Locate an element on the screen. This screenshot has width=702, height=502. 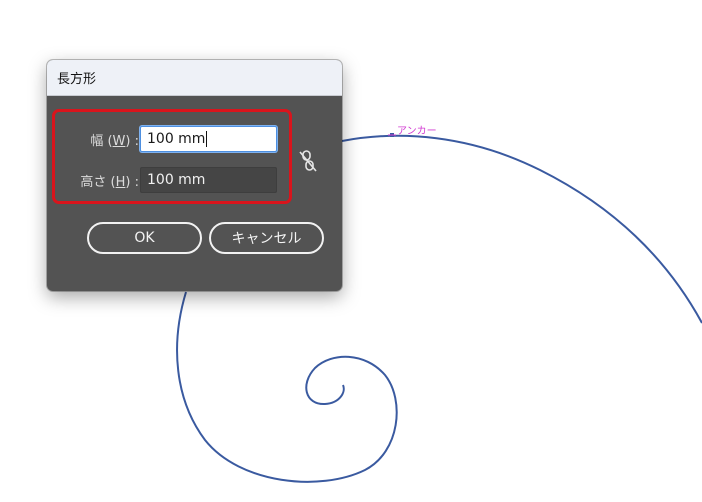
unlink-chain-icon is located at coordinates (308, 161).